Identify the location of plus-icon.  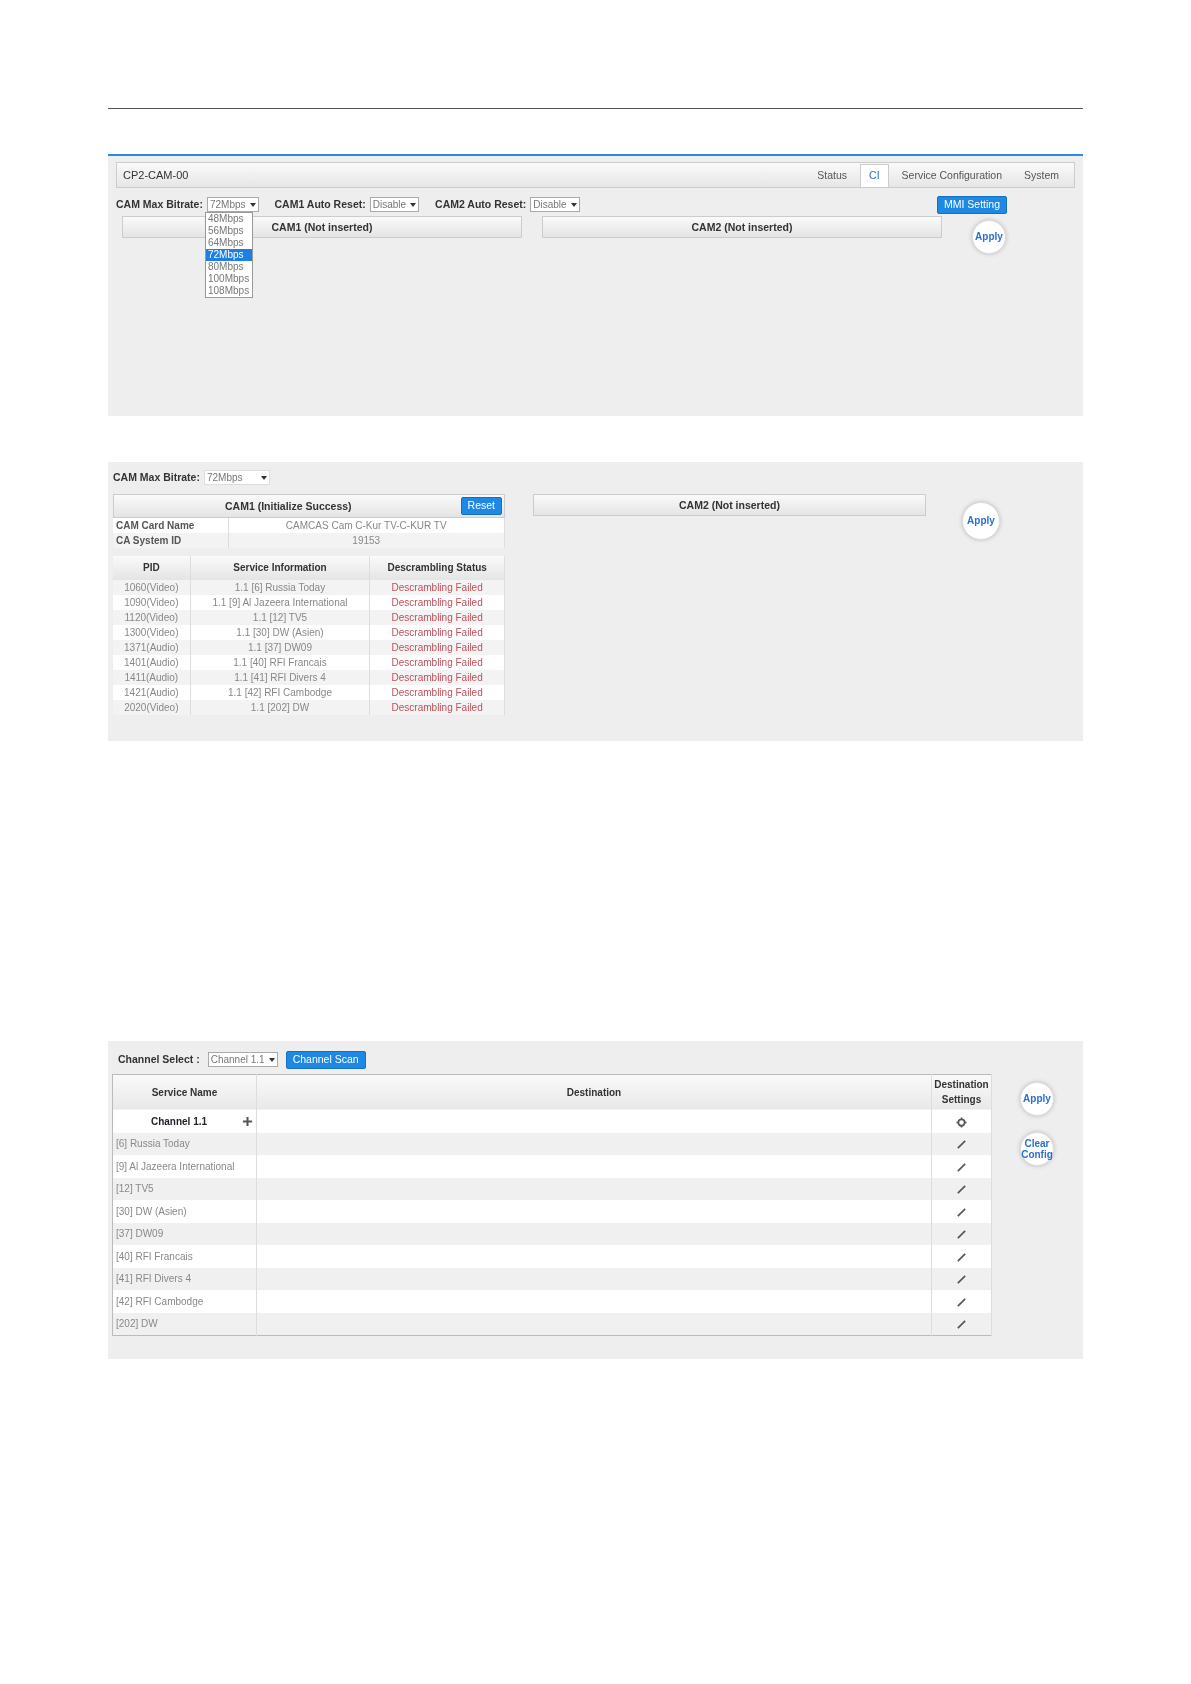
(247, 1121).